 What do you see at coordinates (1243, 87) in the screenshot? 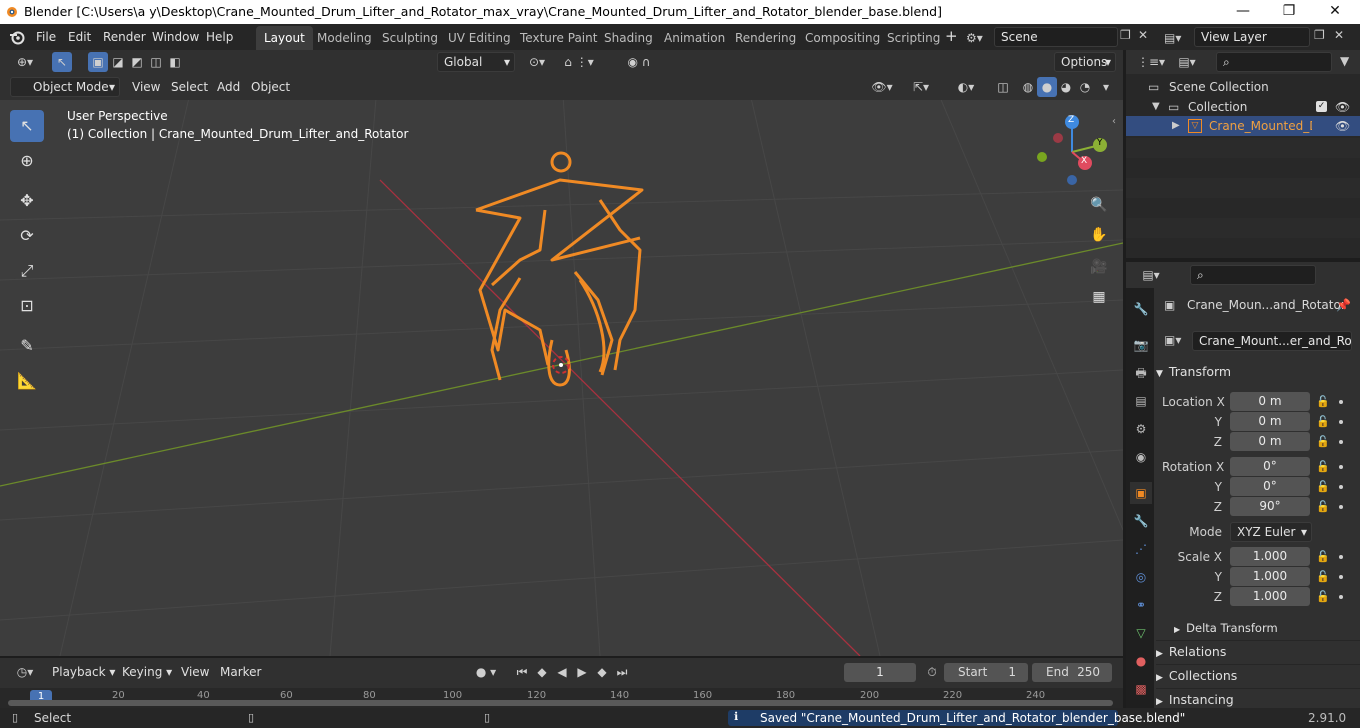
I see `scene-collection-row: ▭ Scene Collection` at bounding box center [1243, 87].